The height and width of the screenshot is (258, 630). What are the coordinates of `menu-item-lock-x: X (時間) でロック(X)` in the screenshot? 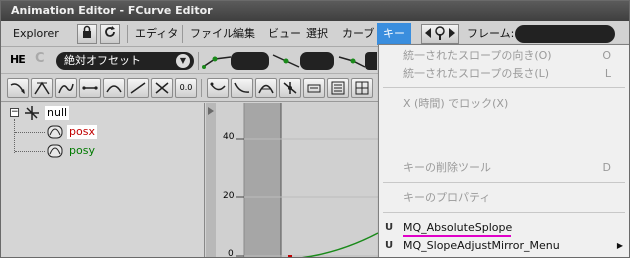 It's located at (504, 104).